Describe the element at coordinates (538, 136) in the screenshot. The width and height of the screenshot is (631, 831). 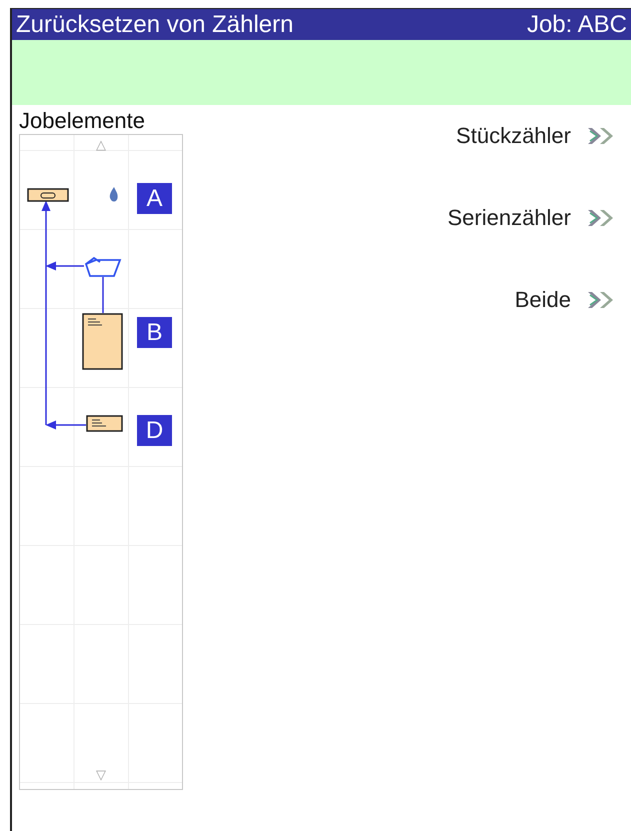
I see `menu-item: Stückzähler` at that location.